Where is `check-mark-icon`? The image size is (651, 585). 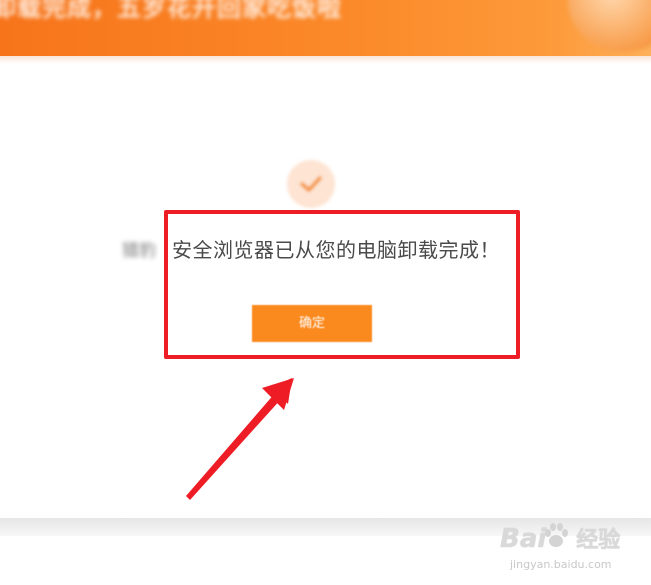
check-mark-icon is located at coordinates (311, 184).